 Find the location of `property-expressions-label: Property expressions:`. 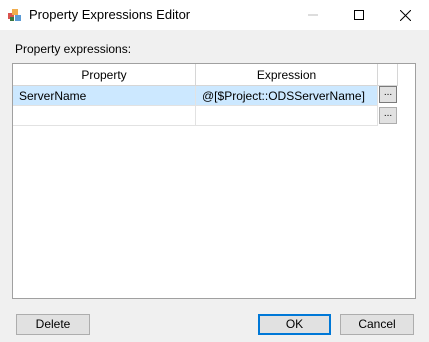

property-expressions-label: Property expressions: is located at coordinates (73, 49).